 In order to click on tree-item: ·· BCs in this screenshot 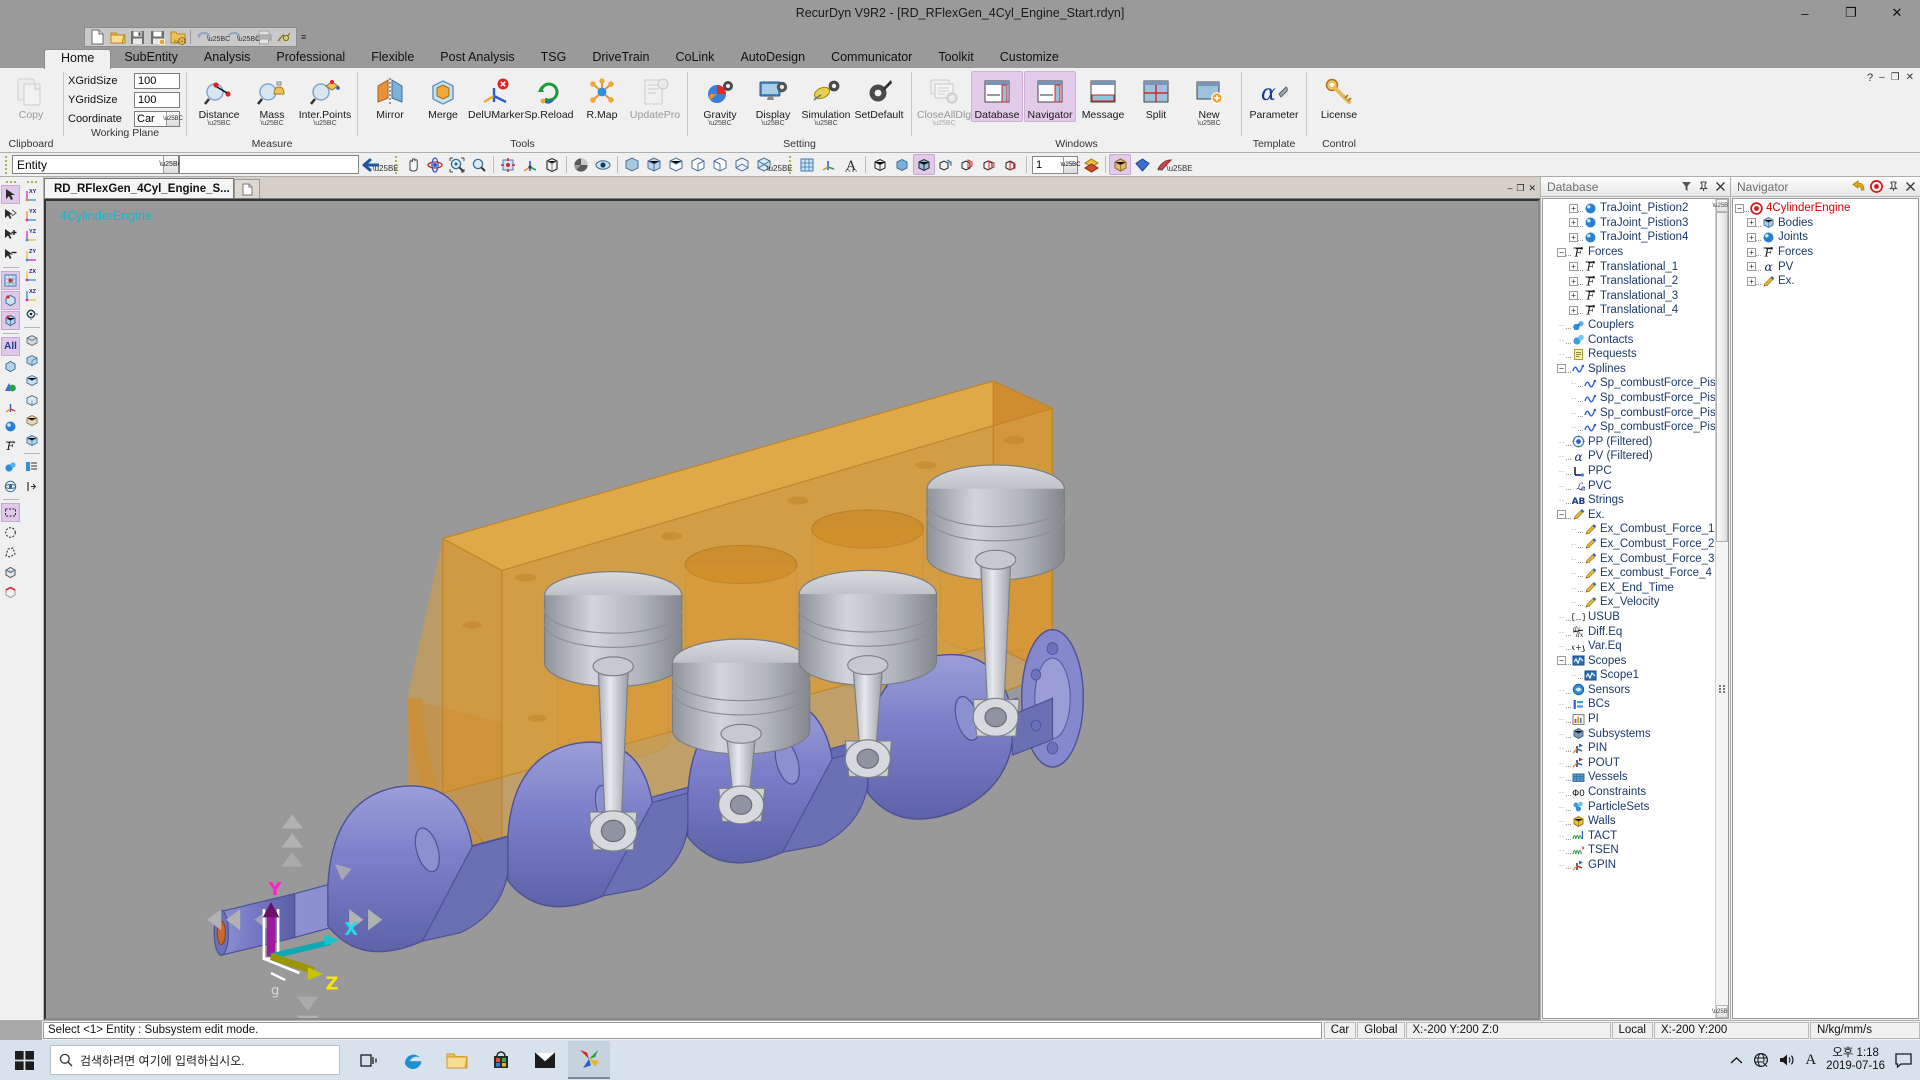, I will do `click(1636, 704)`.